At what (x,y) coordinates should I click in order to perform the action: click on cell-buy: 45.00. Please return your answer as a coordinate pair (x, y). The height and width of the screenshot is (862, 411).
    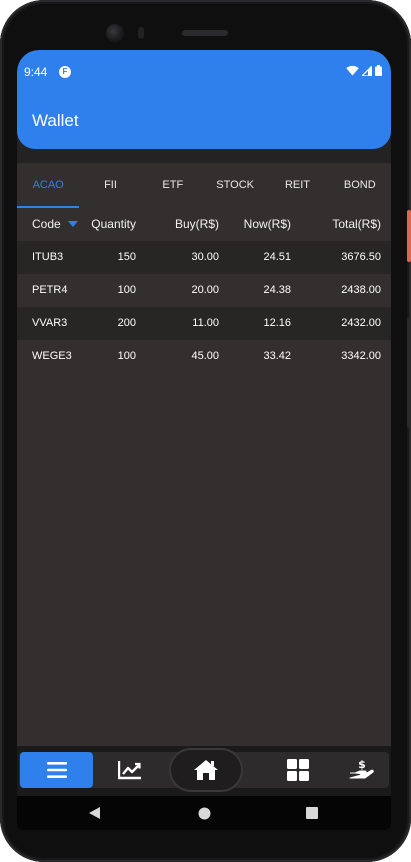
    Looking at the image, I should click on (205, 356).